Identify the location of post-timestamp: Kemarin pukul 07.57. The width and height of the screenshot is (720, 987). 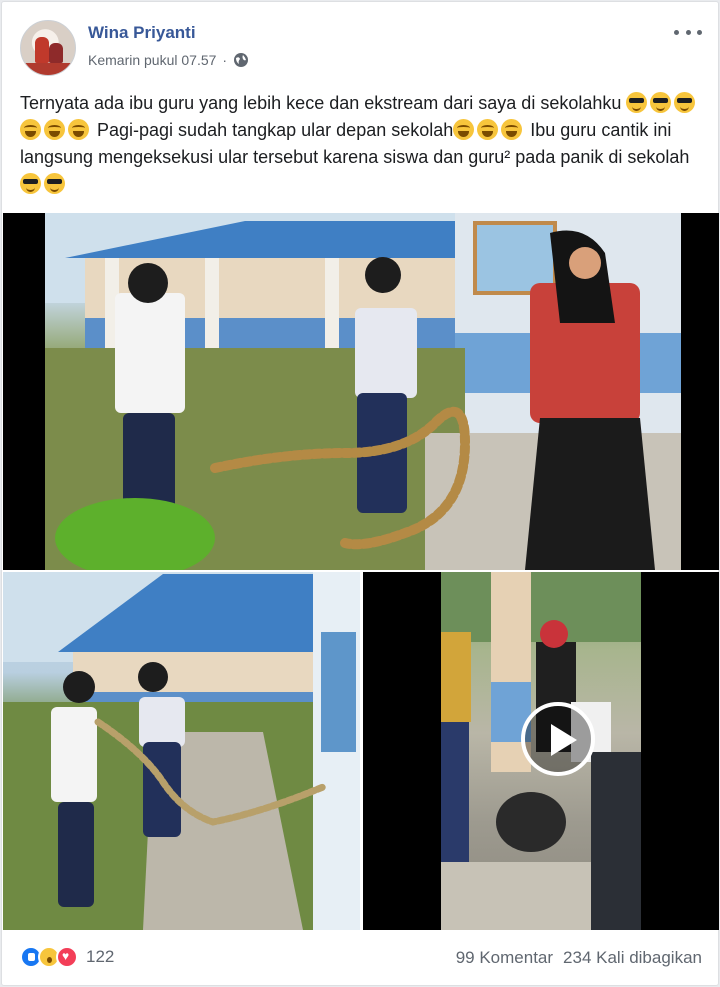
(152, 60).